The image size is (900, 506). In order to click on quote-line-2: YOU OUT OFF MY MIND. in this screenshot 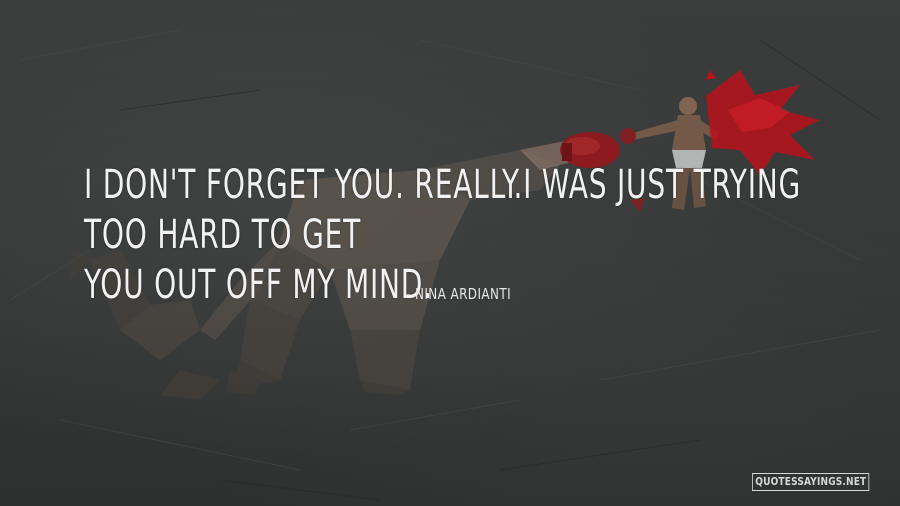, I will do `click(258, 285)`.